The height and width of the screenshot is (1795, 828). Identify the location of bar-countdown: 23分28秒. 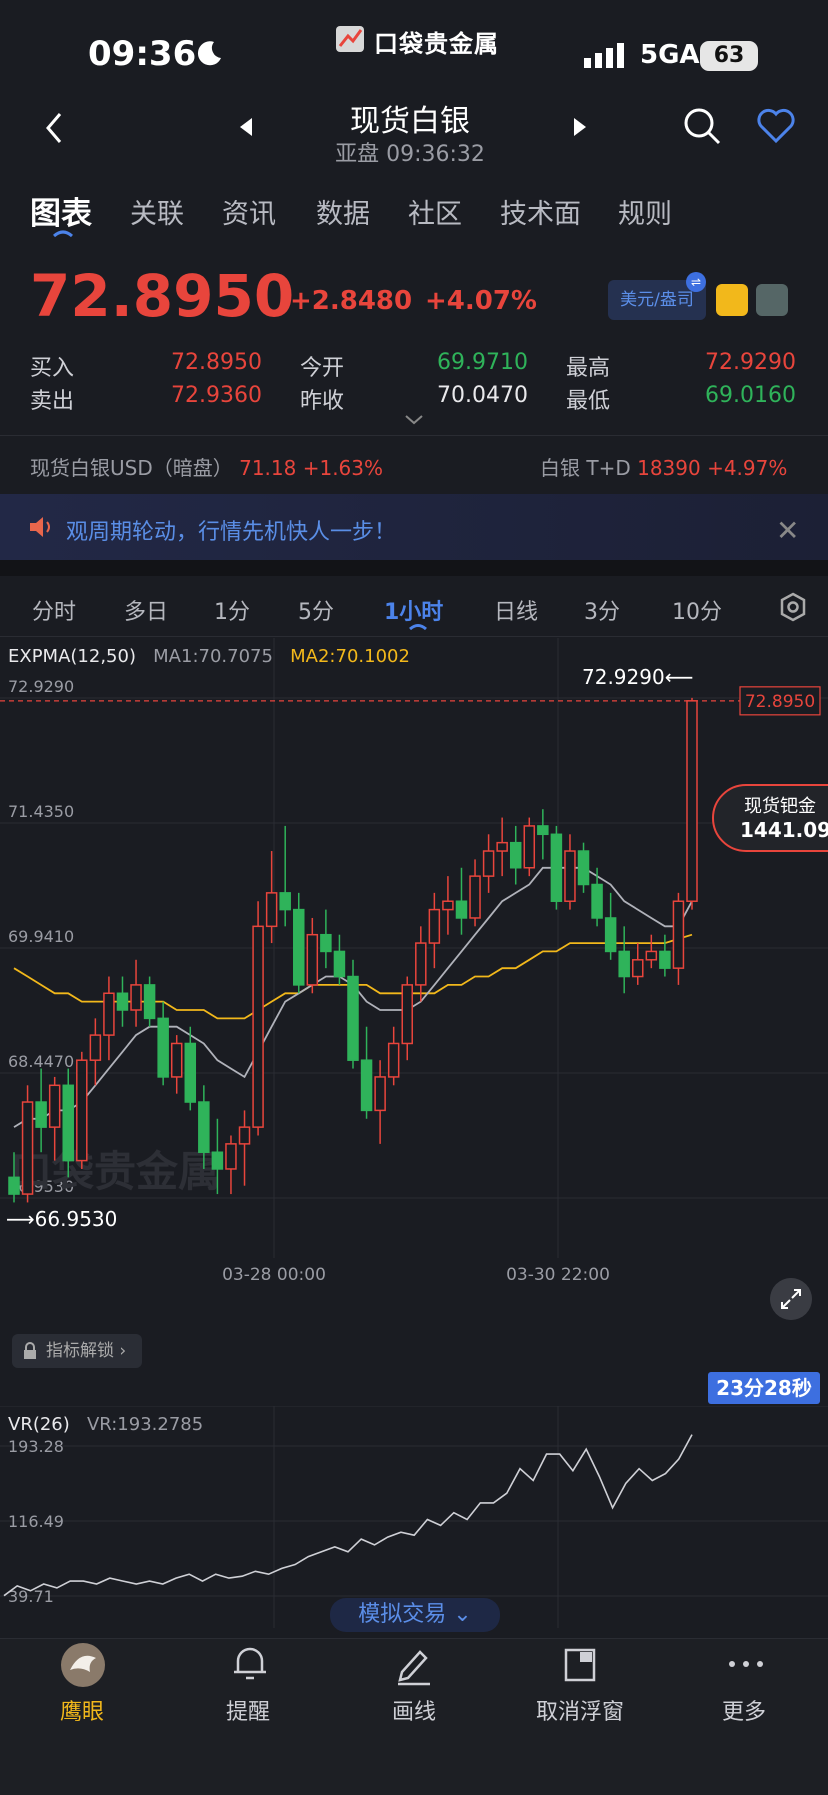
(764, 1388).